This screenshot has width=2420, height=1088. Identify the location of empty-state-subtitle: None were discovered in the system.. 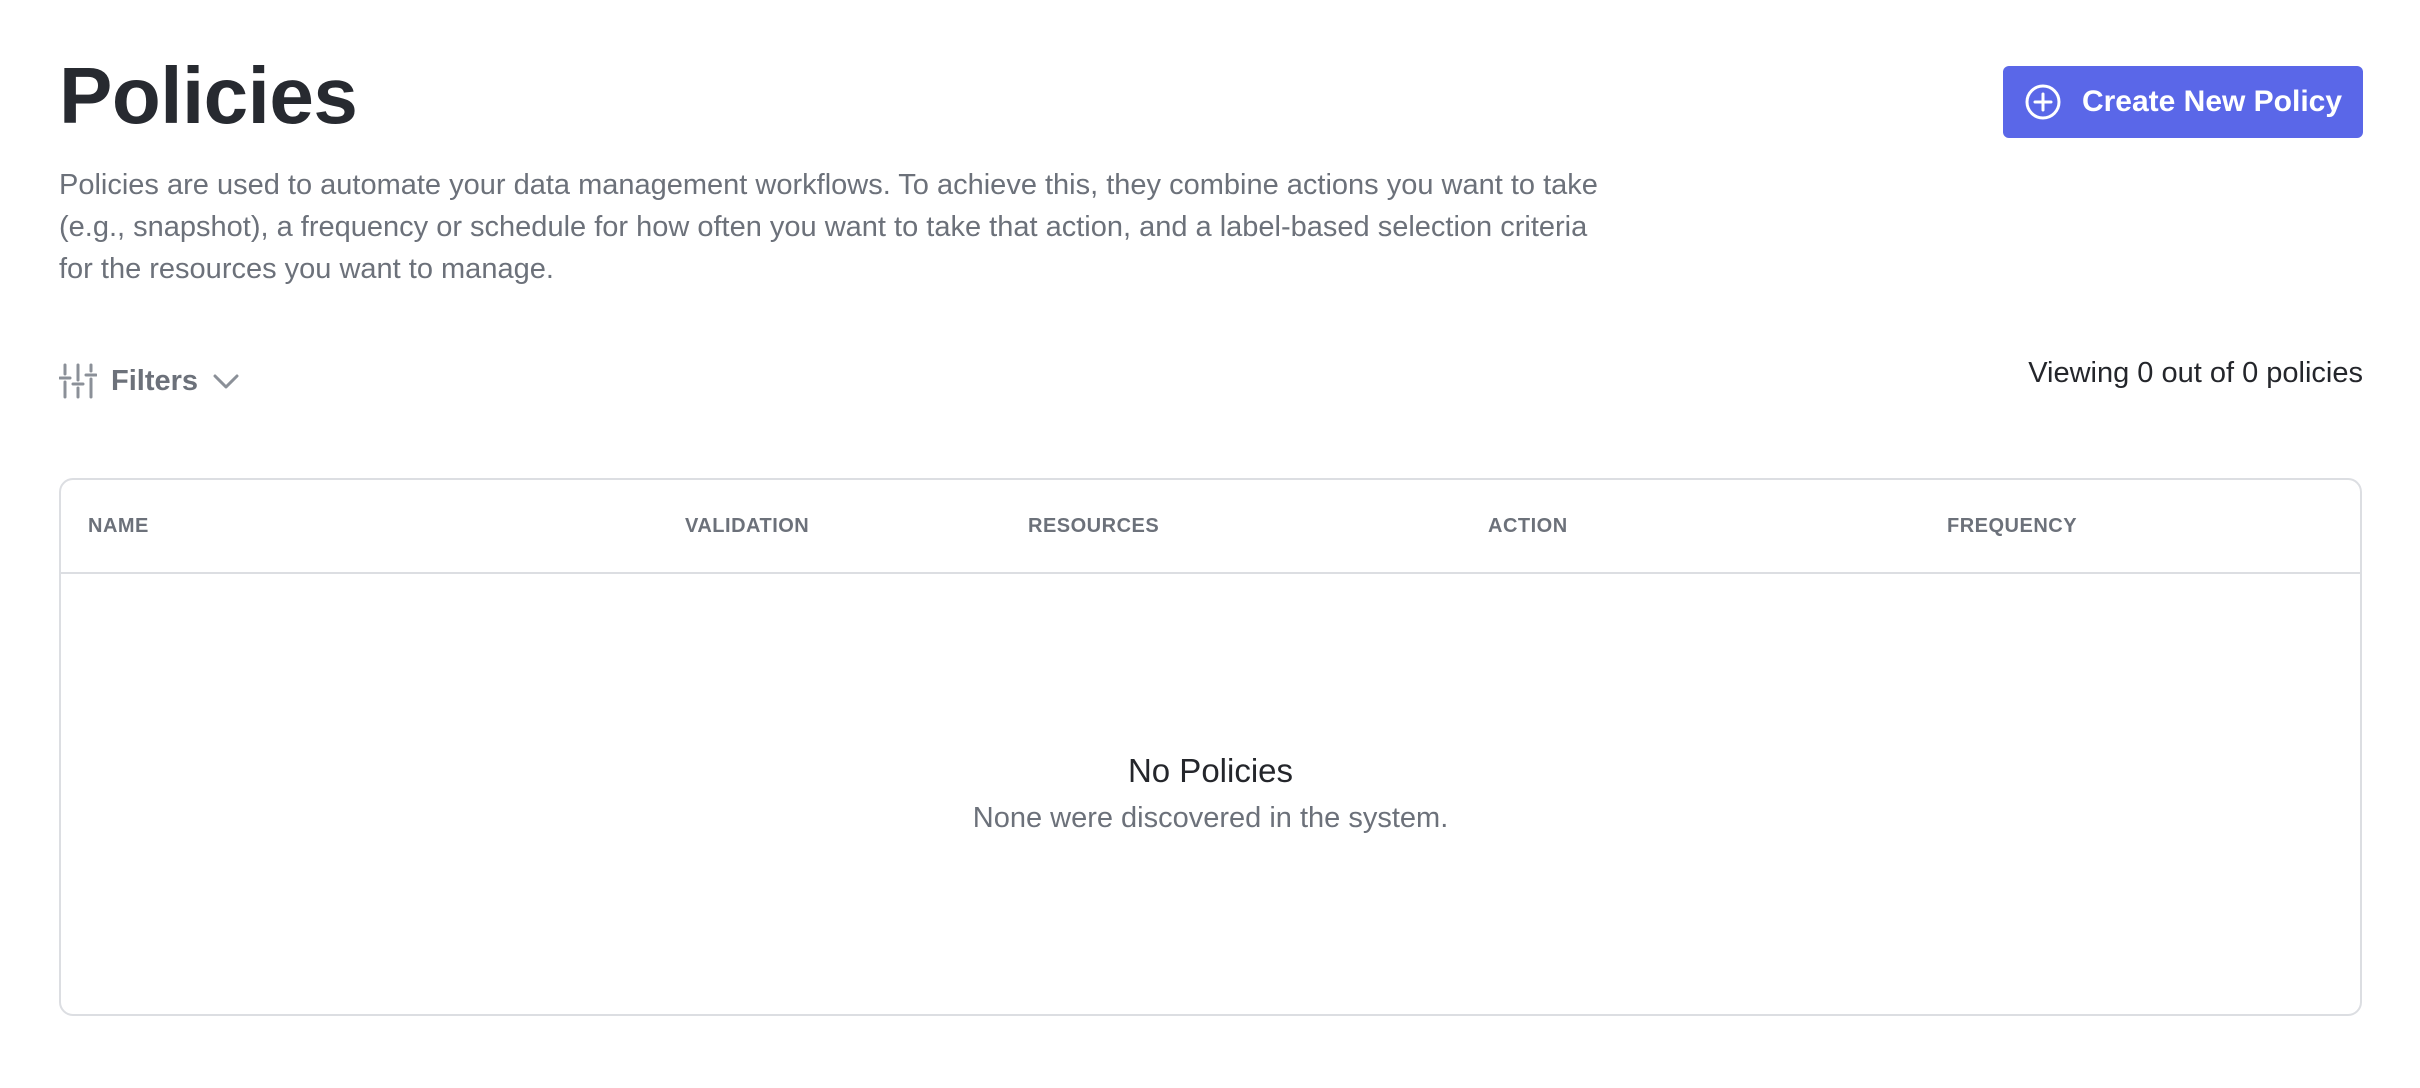
(1210, 818).